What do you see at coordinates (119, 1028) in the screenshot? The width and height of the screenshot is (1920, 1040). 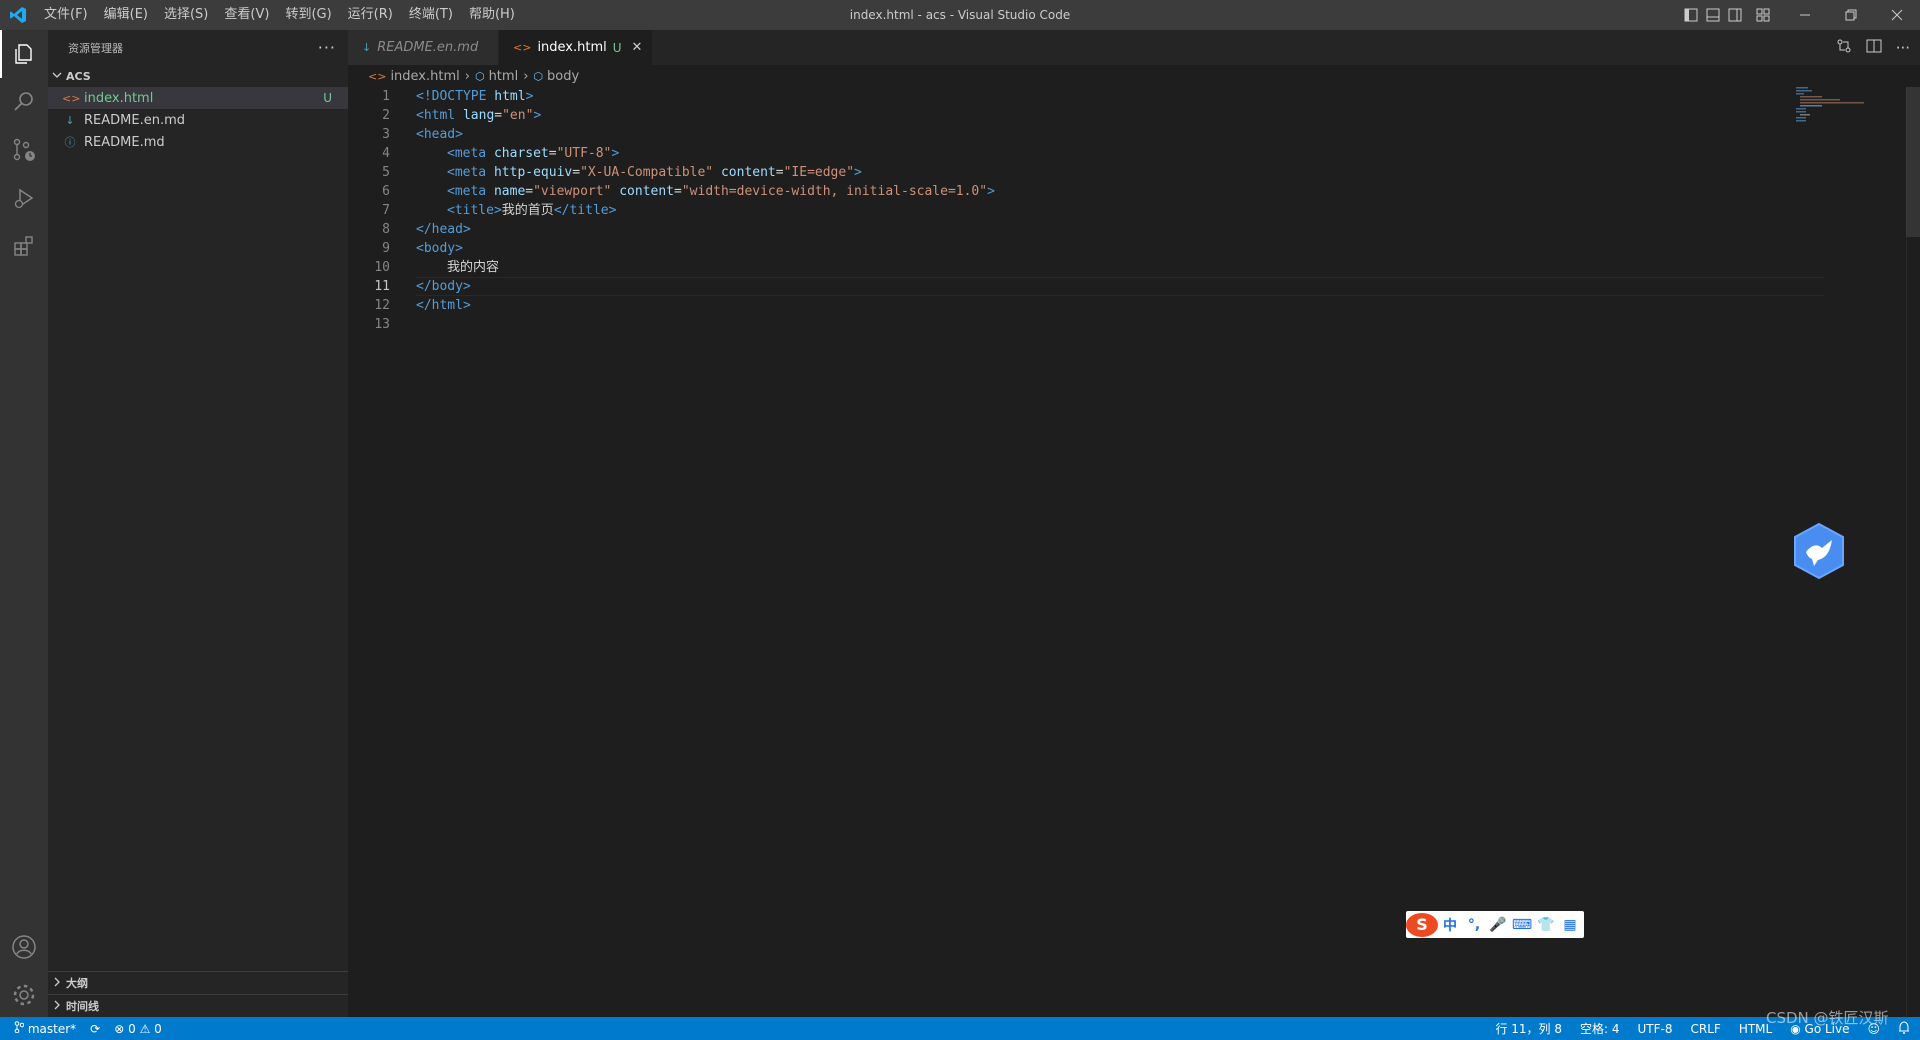 I see `error-icon: ⊗` at bounding box center [119, 1028].